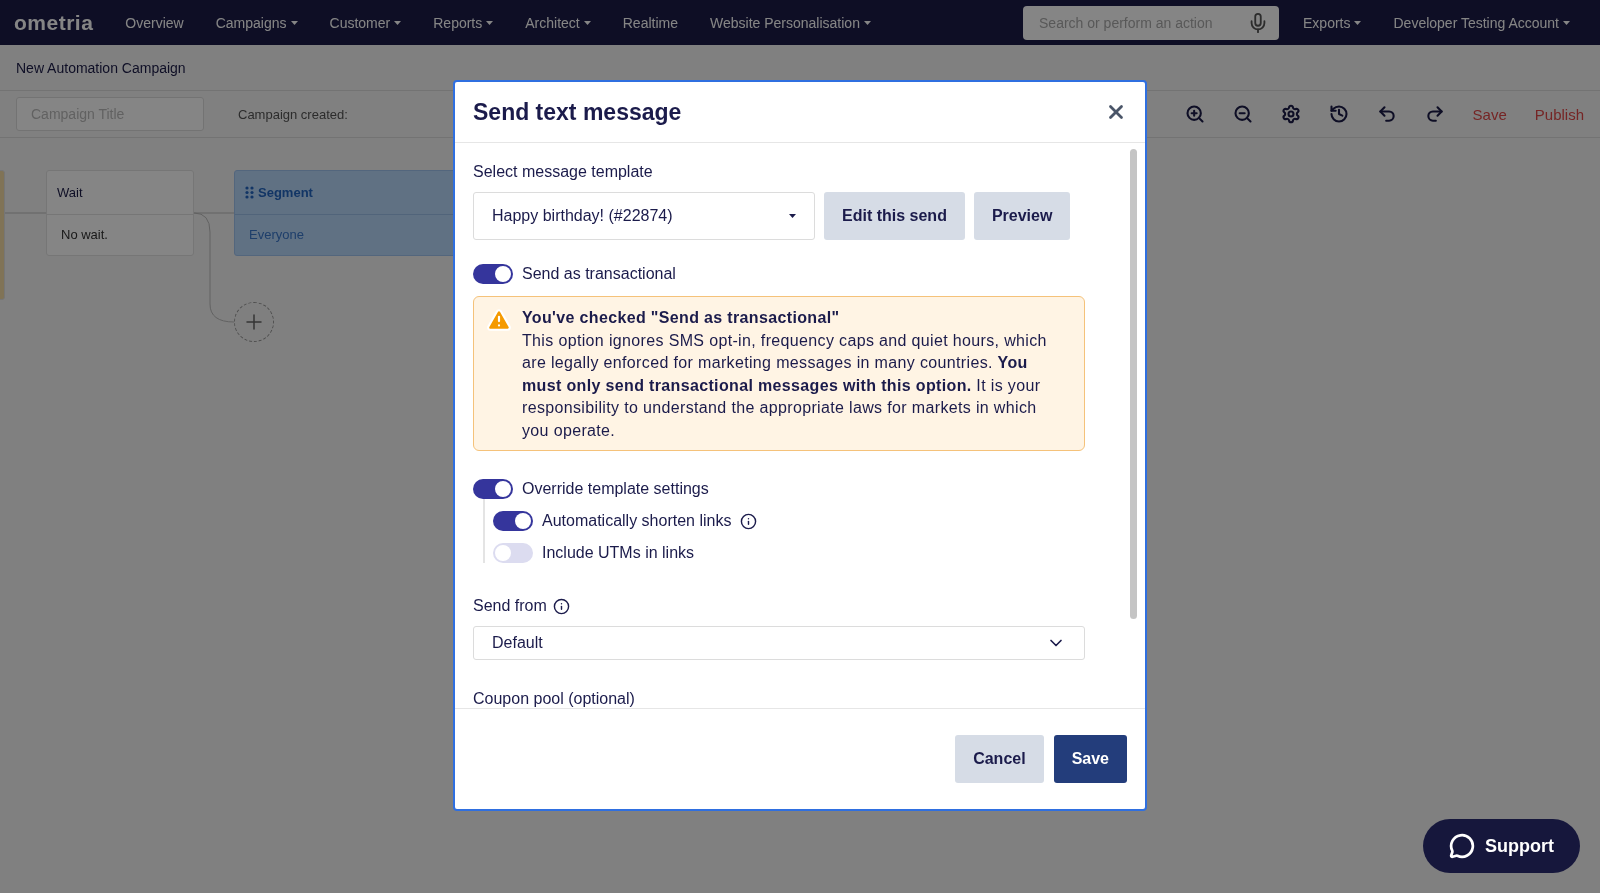  What do you see at coordinates (554, 699) in the screenshot?
I see `field-label: Coupon pool (optional)` at bounding box center [554, 699].